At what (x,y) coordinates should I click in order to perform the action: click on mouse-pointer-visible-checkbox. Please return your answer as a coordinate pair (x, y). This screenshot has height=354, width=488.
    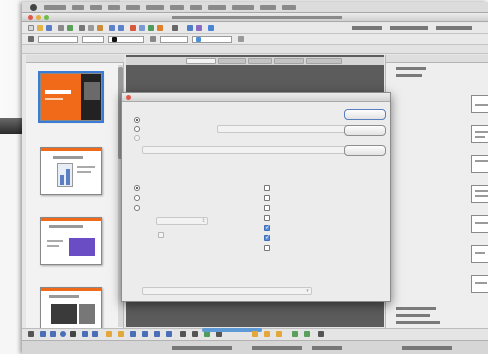
    Looking at the image, I should click on (267, 198).